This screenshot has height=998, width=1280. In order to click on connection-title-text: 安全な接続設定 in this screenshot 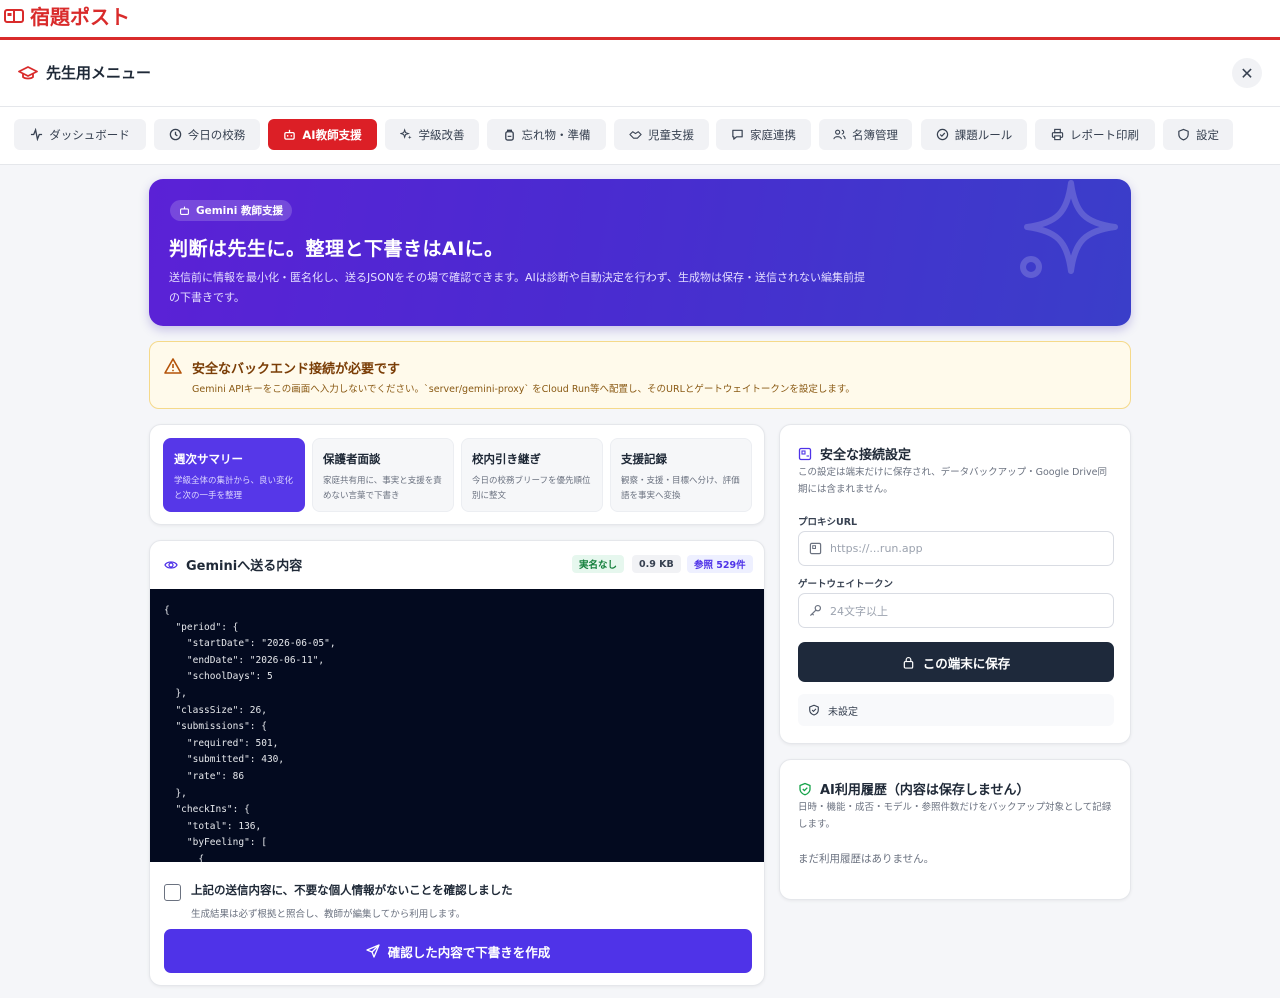, I will do `click(866, 455)`.